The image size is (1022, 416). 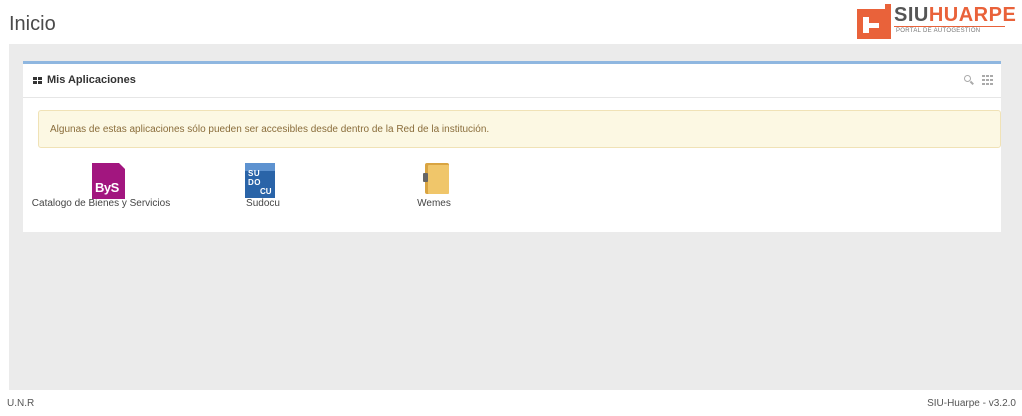 I want to click on apps-grid-icon, so click(x=987, y=80).